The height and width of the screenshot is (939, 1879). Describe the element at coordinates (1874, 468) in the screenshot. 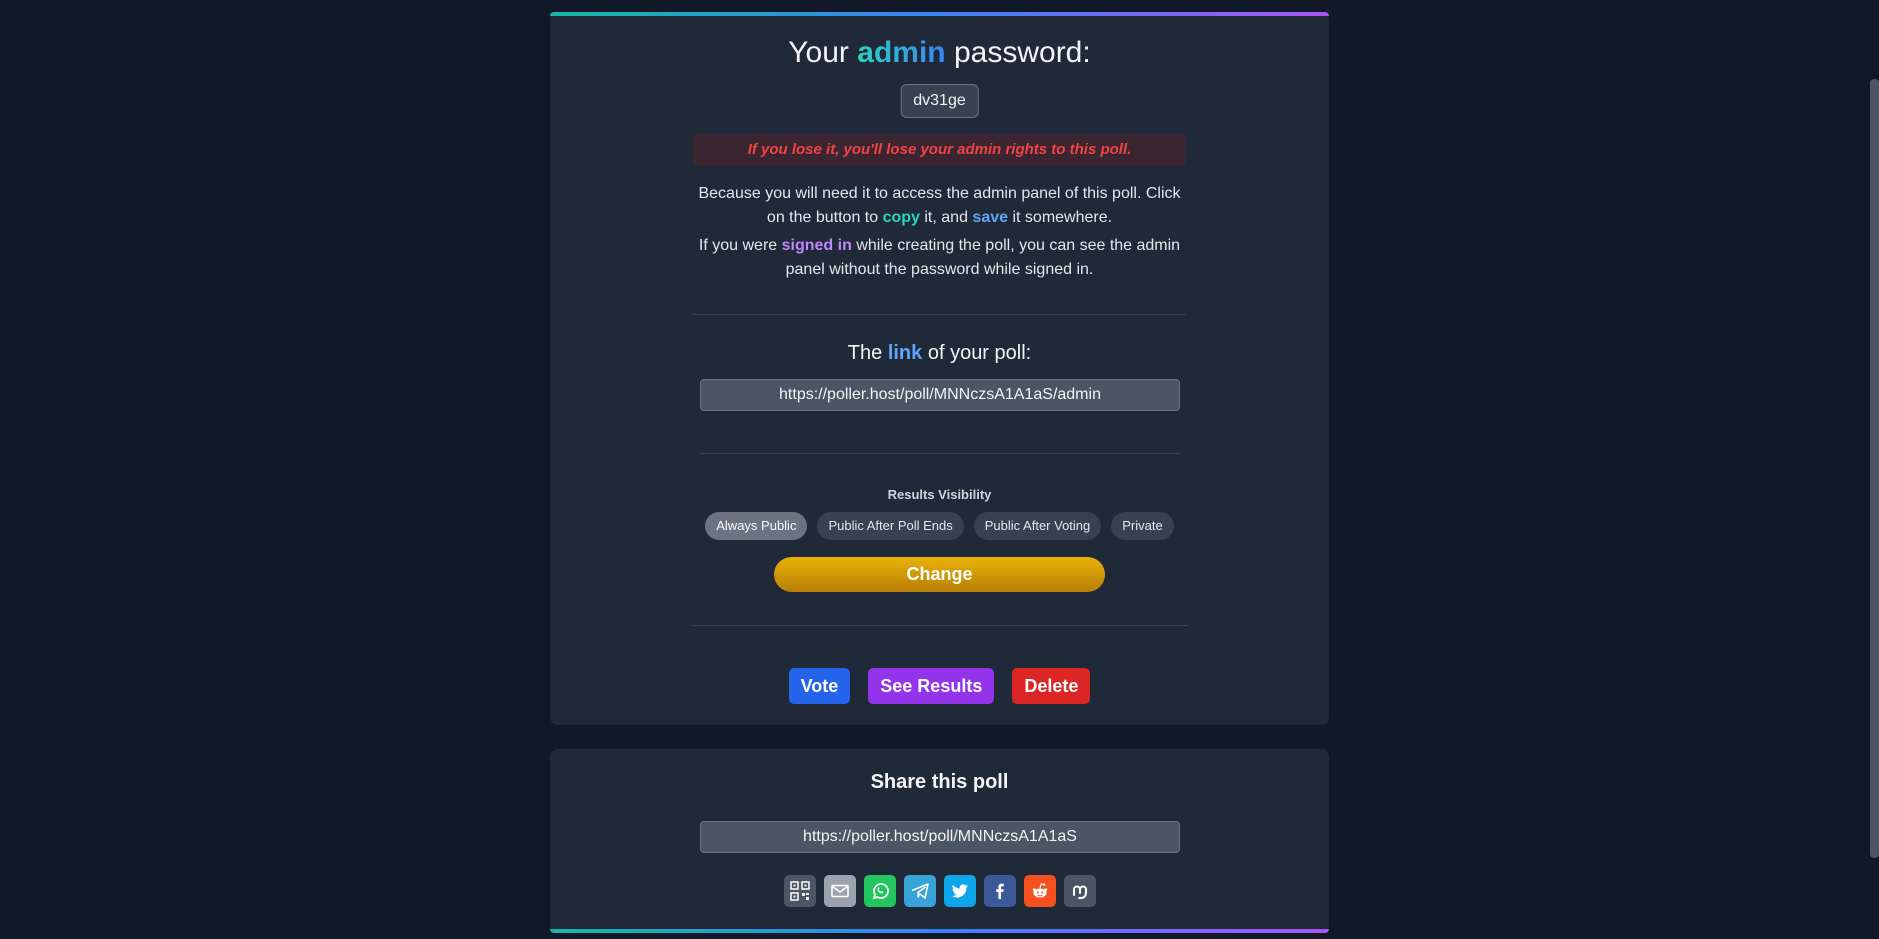

I see `page-scrollbar` at that location.